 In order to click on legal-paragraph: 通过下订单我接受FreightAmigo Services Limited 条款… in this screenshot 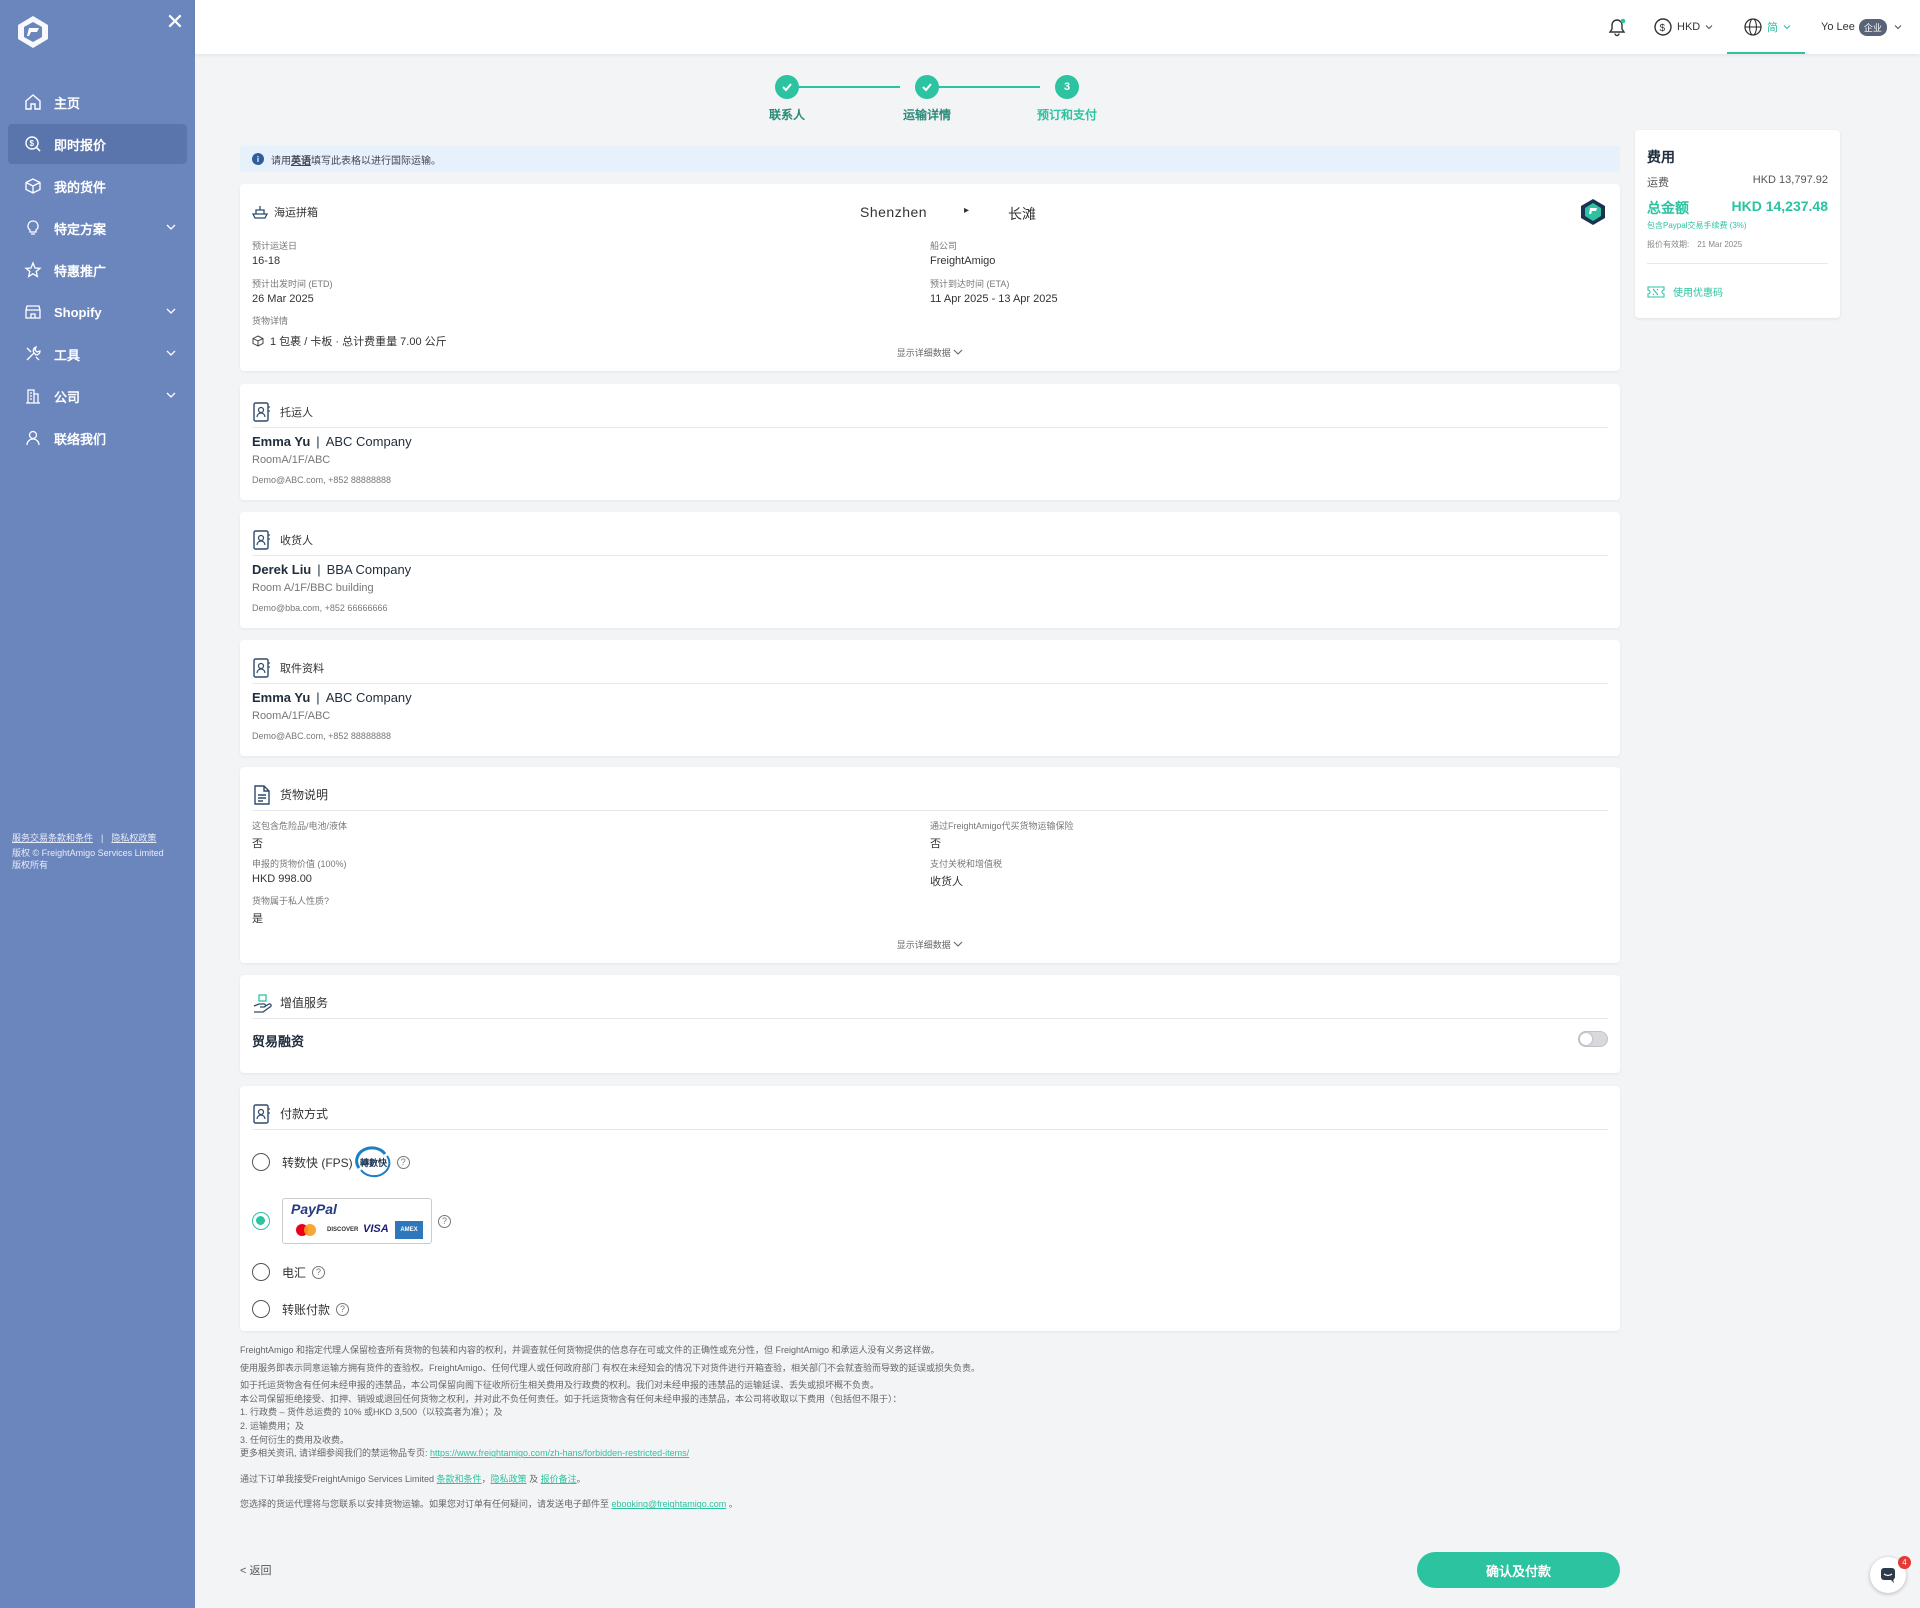, I will do `click(413, 1478)`.